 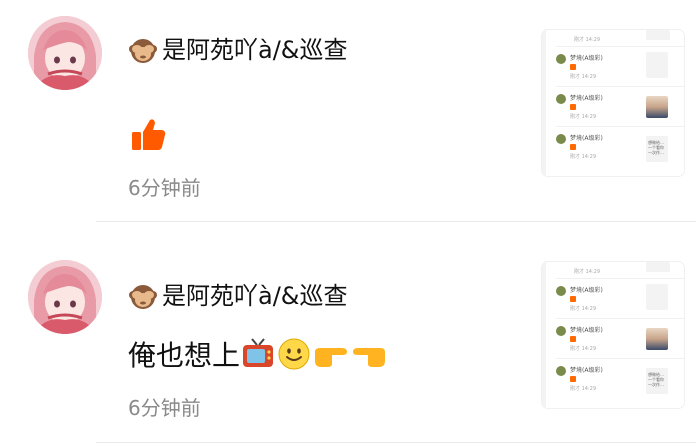 What do you see at coordinates (396, 442) in the screenshot?
I see `row-divider` at bounding box center [396, 442].